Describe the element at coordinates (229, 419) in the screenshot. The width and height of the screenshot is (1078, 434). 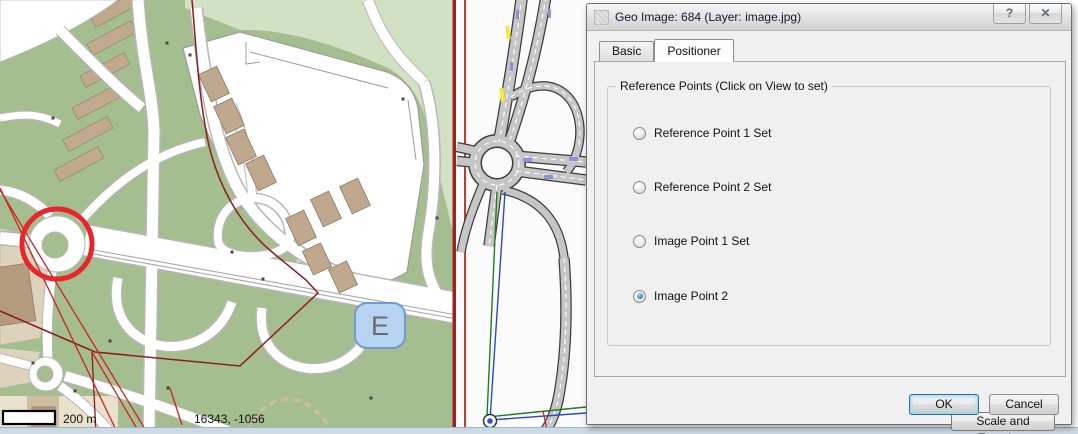
I see `cursor-coordinates: 16343, -1056` at that location.